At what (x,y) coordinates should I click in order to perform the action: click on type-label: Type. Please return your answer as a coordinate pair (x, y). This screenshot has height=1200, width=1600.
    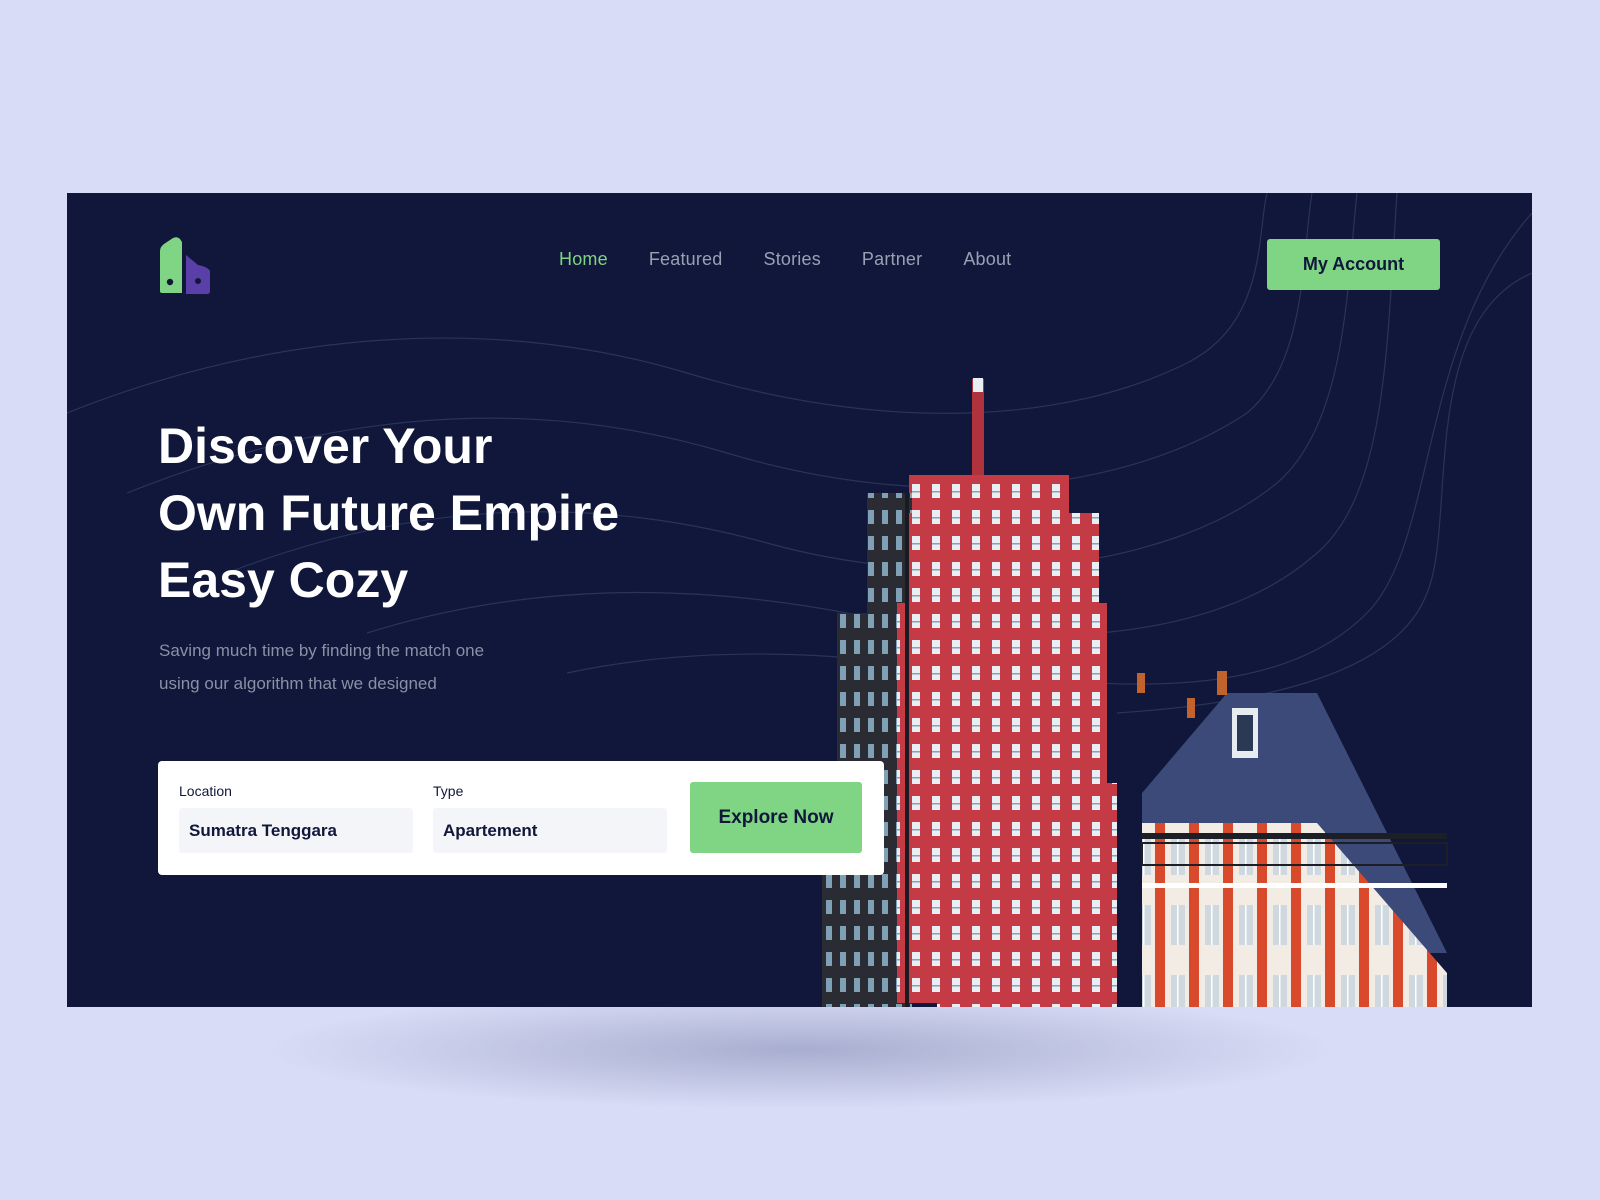
    Looking at the image, I should click on (448, 791).